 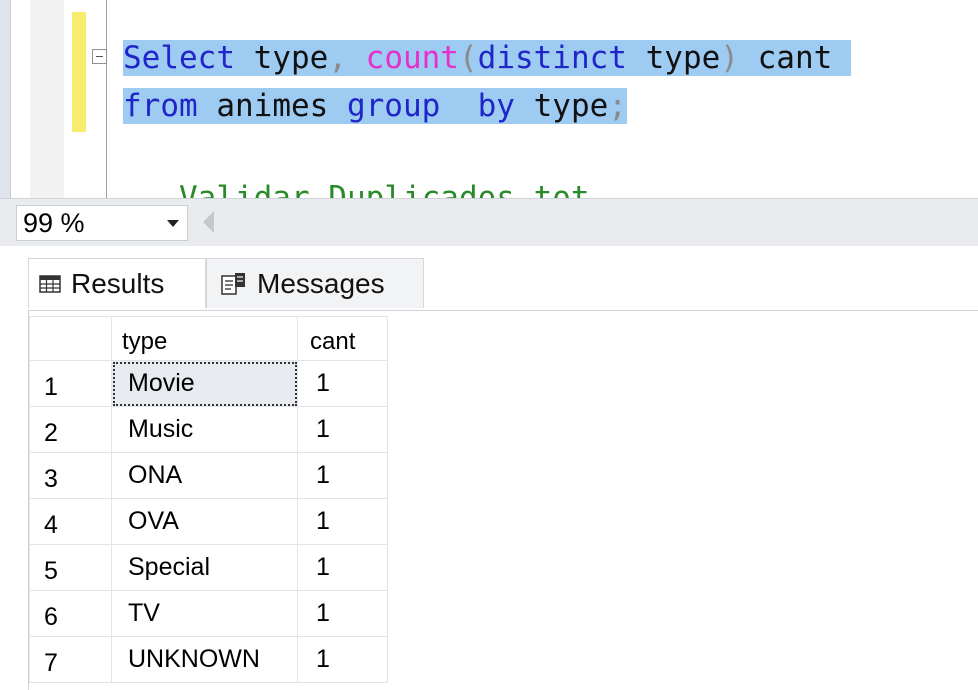 I want to click on table-row: 6 TV 1, so click(x=208, y=613).